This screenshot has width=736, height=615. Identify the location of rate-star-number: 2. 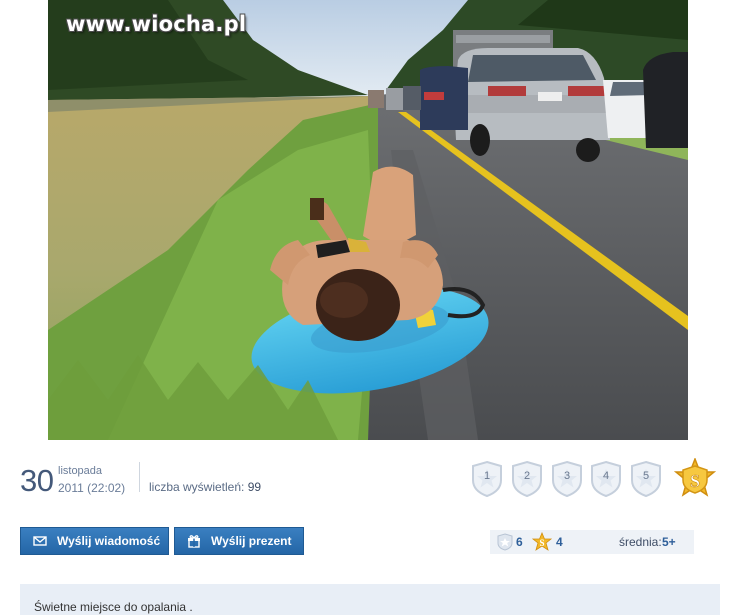
(527, 476).